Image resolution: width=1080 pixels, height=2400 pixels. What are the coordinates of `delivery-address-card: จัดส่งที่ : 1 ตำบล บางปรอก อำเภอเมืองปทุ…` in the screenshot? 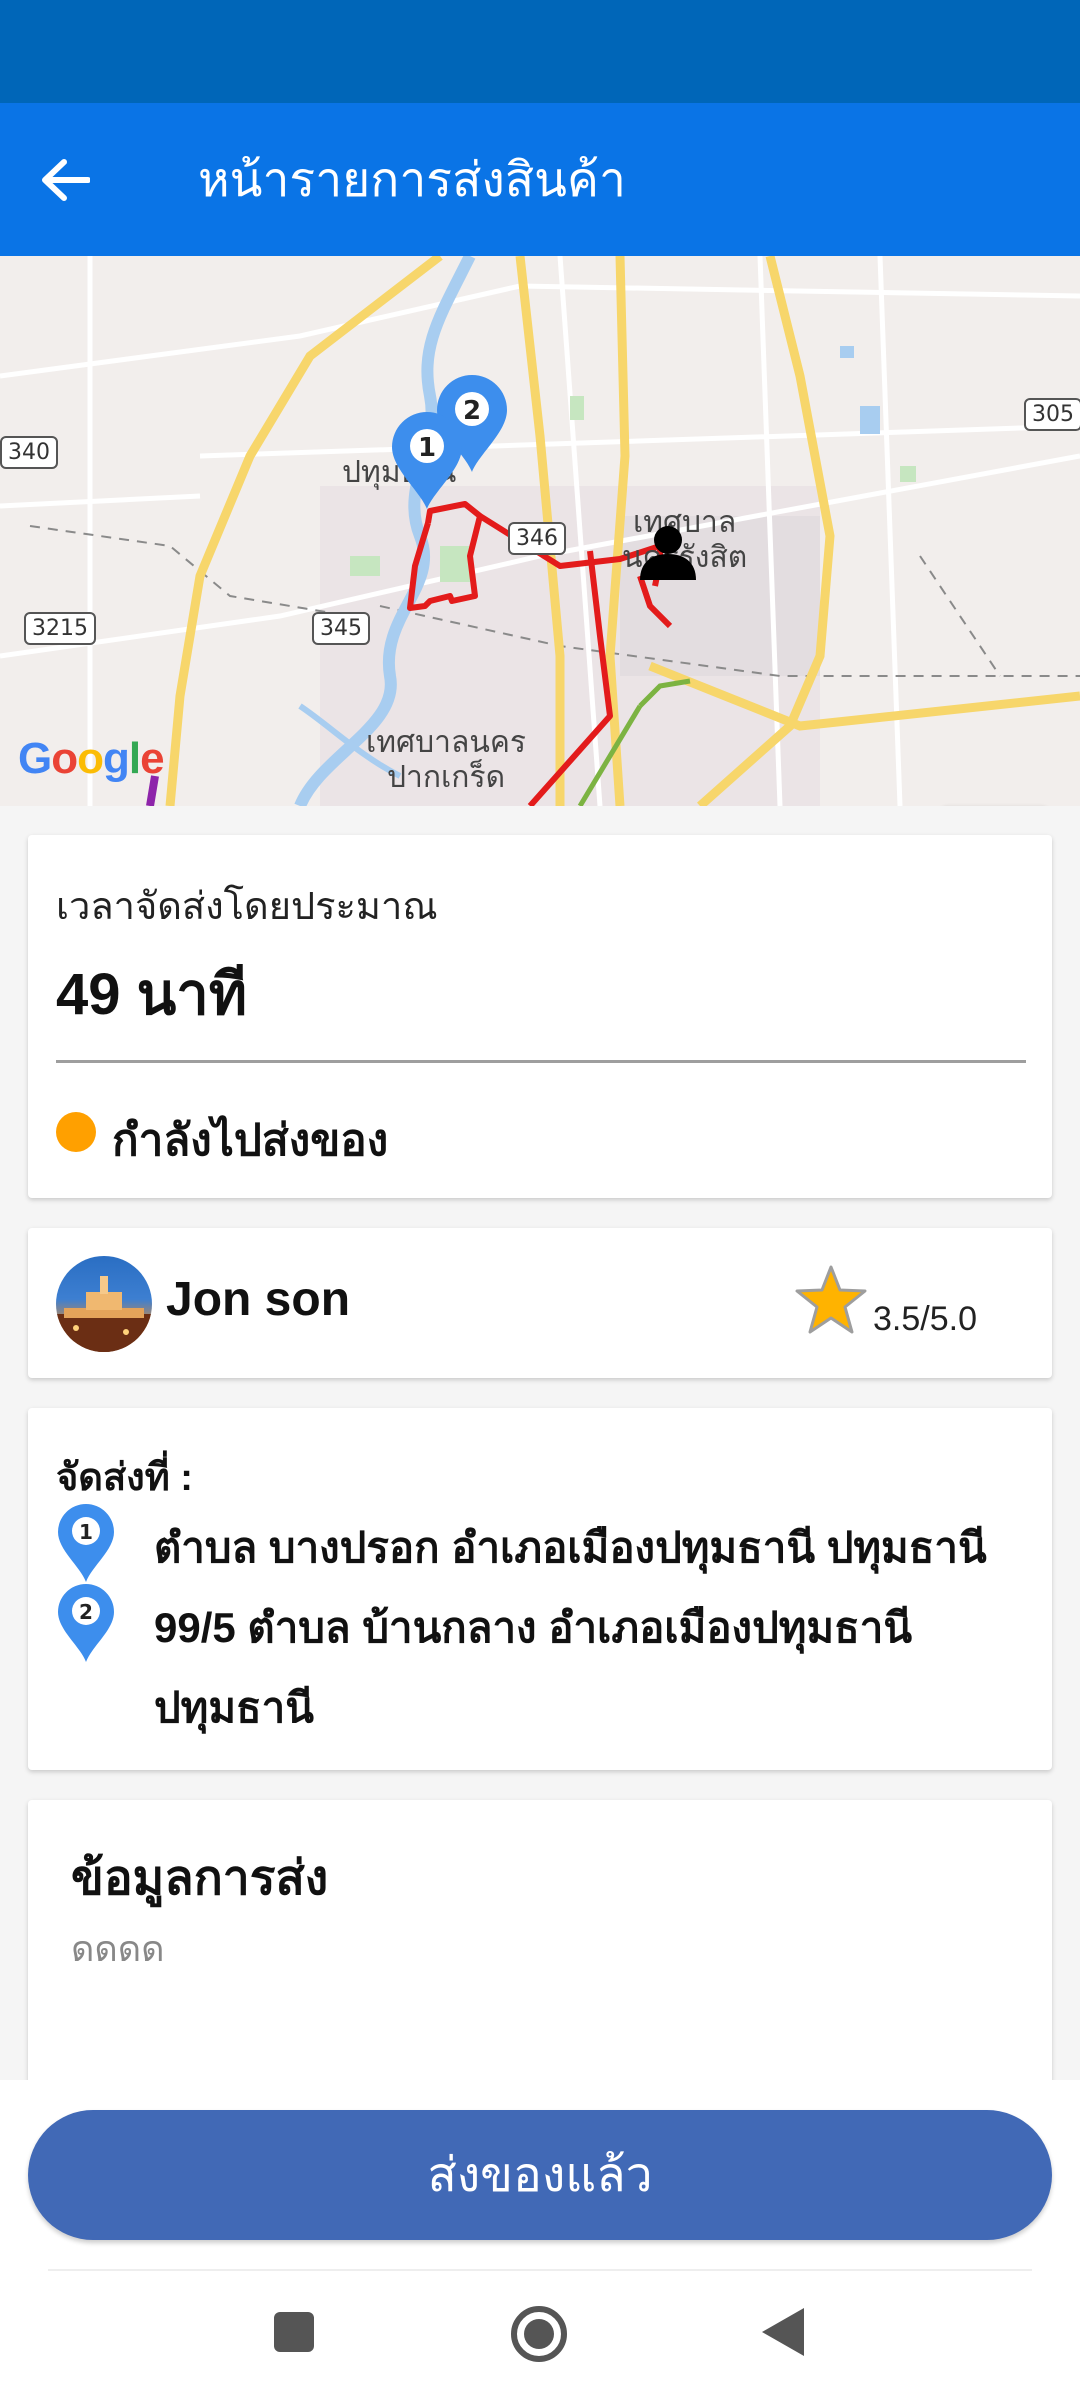 It's located at (540, 1589).